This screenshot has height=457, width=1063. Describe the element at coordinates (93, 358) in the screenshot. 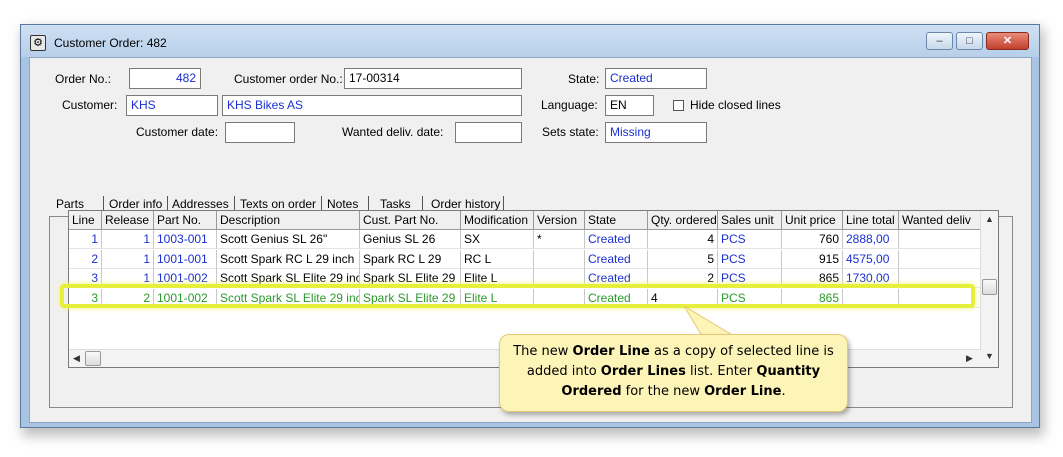

I see `horizontal-scroll-thumb` at that location.